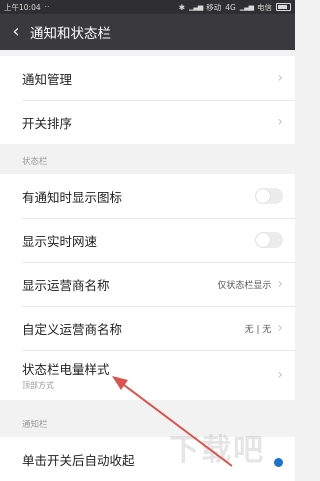 Image resolution: width=320 pixels, height=481 pixels. What do you see at coordinates (78, 460) in the screenshot?
I see `item-label: 单击开关后自动收起` at bounding box center [78, 460].